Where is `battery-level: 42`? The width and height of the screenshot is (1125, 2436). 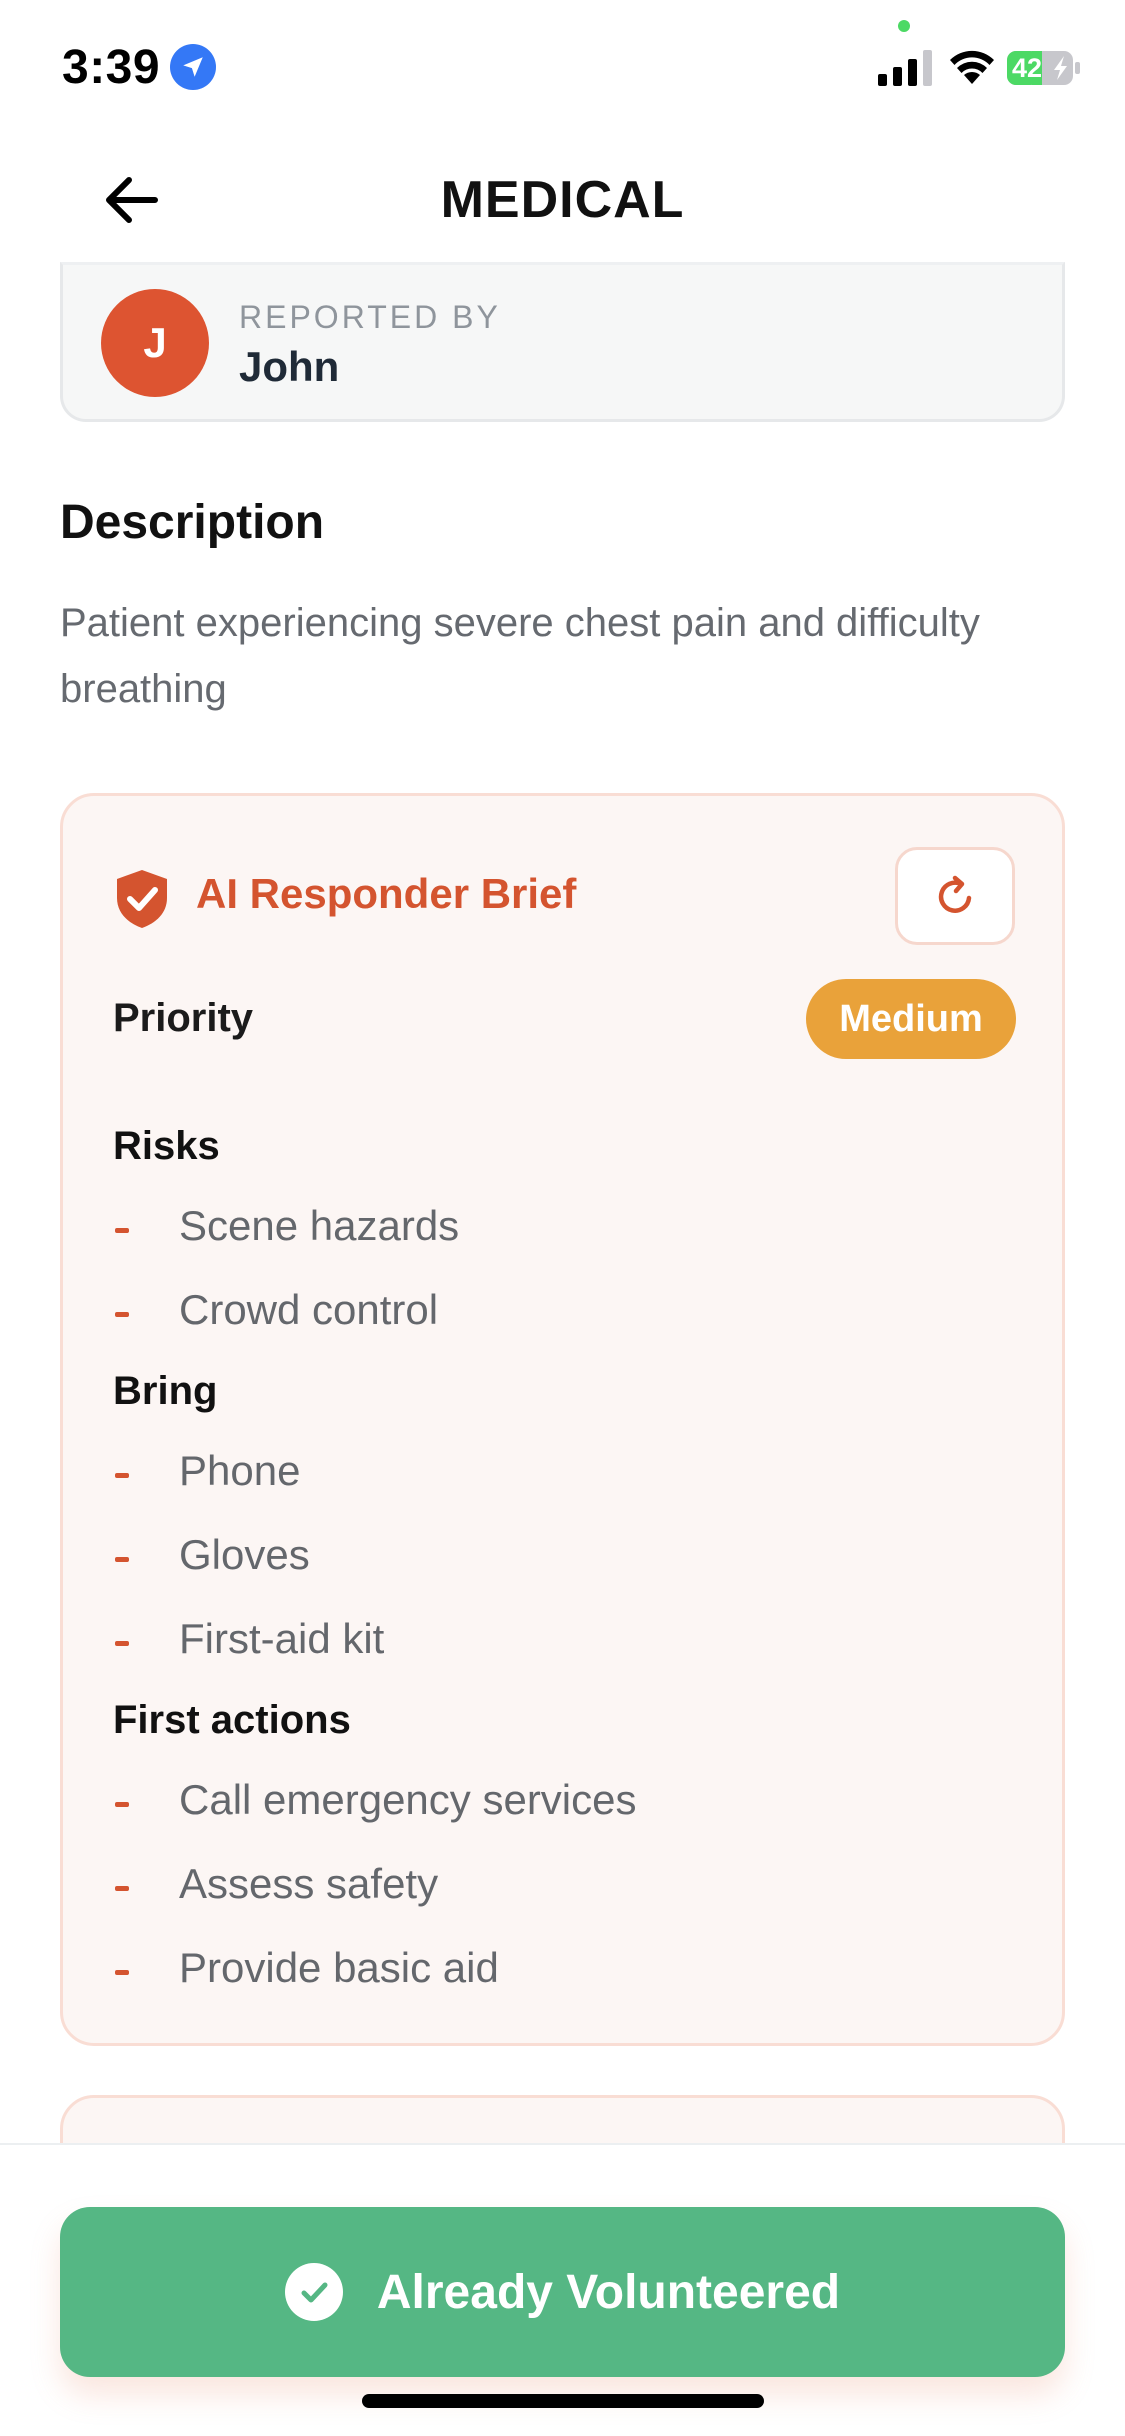
battery-level: 42 is located at coordinates (1027, 68).